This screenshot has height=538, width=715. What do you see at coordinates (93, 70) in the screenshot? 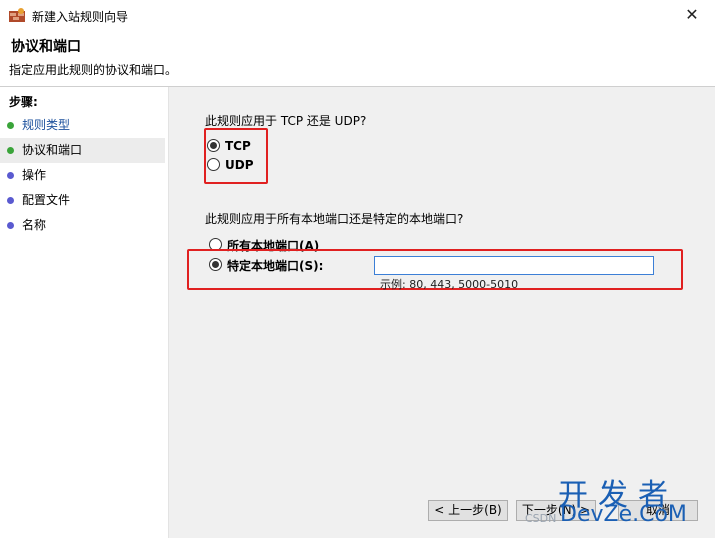
I see `page-subtitle: 指定应用此规则的协议和端口。` at bounding box center [93, 70].